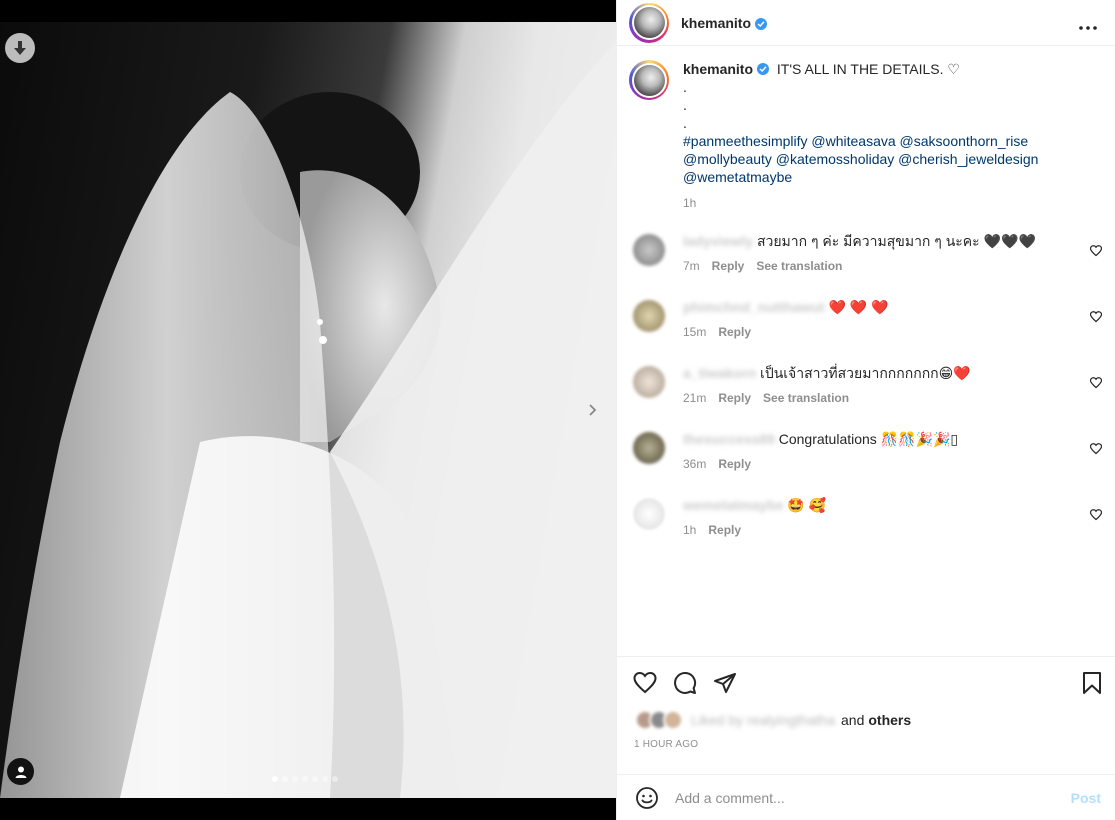 The image size is (1115, 820). I want to click on liked-by-text: Liked by realyingthatha, so click(763, 720).